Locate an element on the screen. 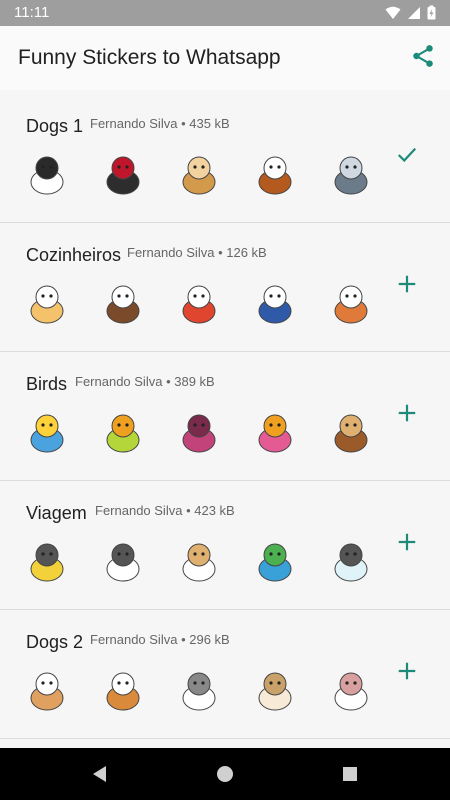 This screenshot has width=450, height=800. chef-pizza-sticker is located at coordinates (351, 304).